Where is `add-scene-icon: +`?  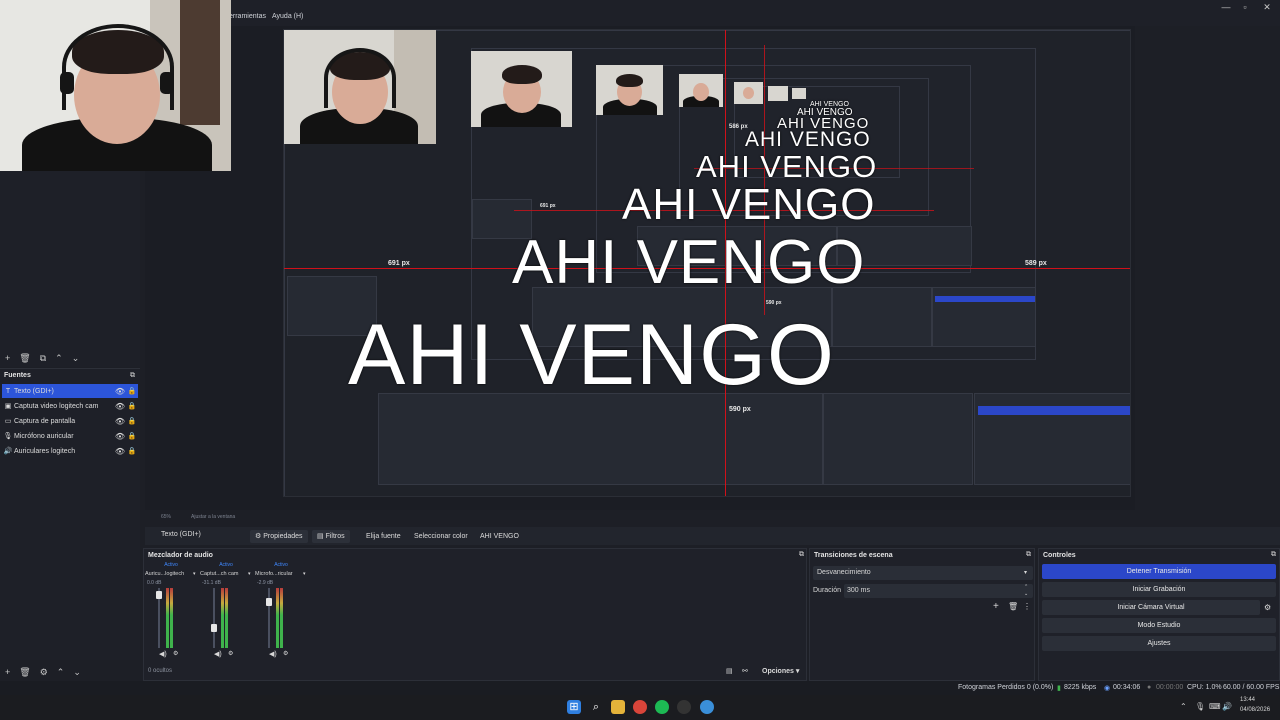
add-scene-icon: + is located at coordinates (7, 358).